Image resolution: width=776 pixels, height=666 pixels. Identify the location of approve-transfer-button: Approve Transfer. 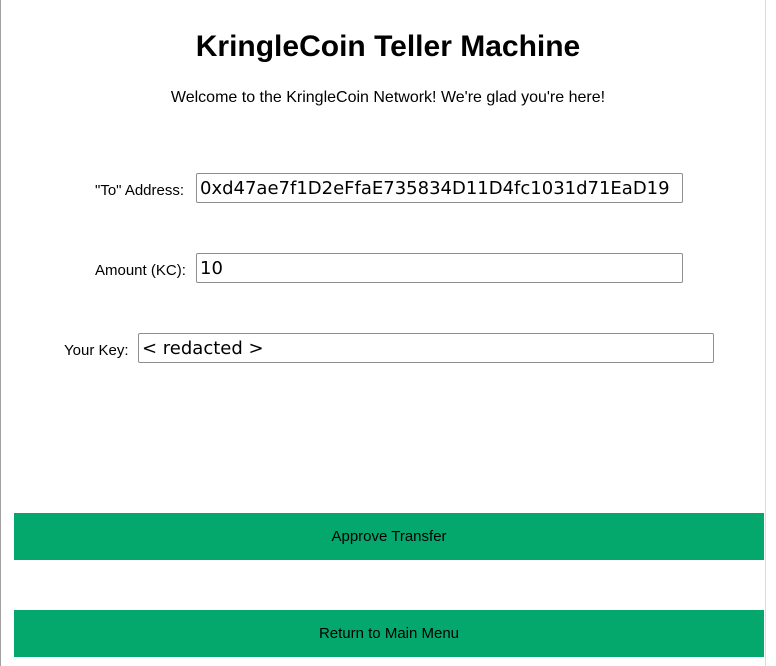
(389, 536).